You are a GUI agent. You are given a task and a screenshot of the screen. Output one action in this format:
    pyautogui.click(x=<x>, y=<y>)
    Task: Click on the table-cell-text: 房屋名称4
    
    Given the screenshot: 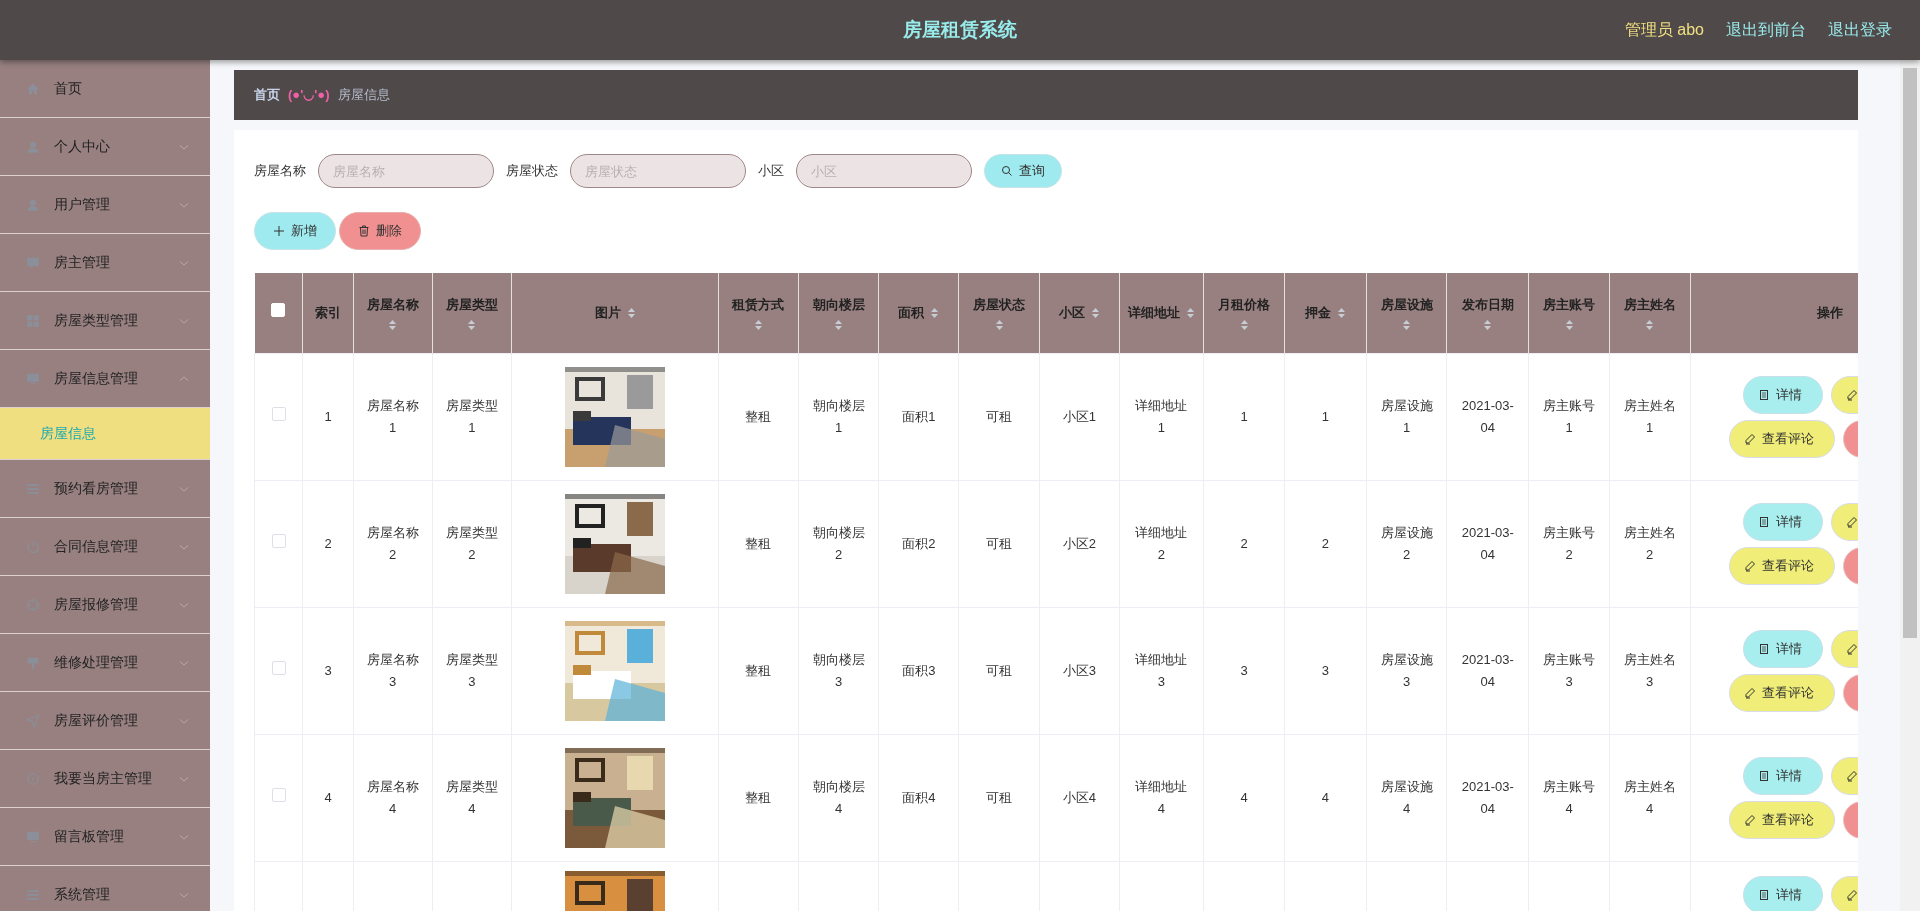 What is the action you would take?
    pyautogui.click(x=393, y=797)
    